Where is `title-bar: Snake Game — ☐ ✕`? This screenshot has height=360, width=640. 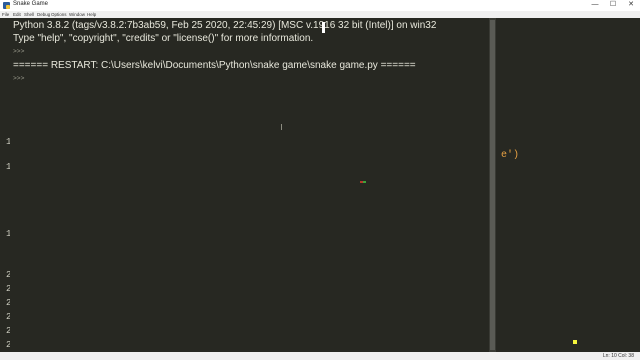 title-bar: Snake Game — ☐ ✕ is located at coordinates (320, 5).